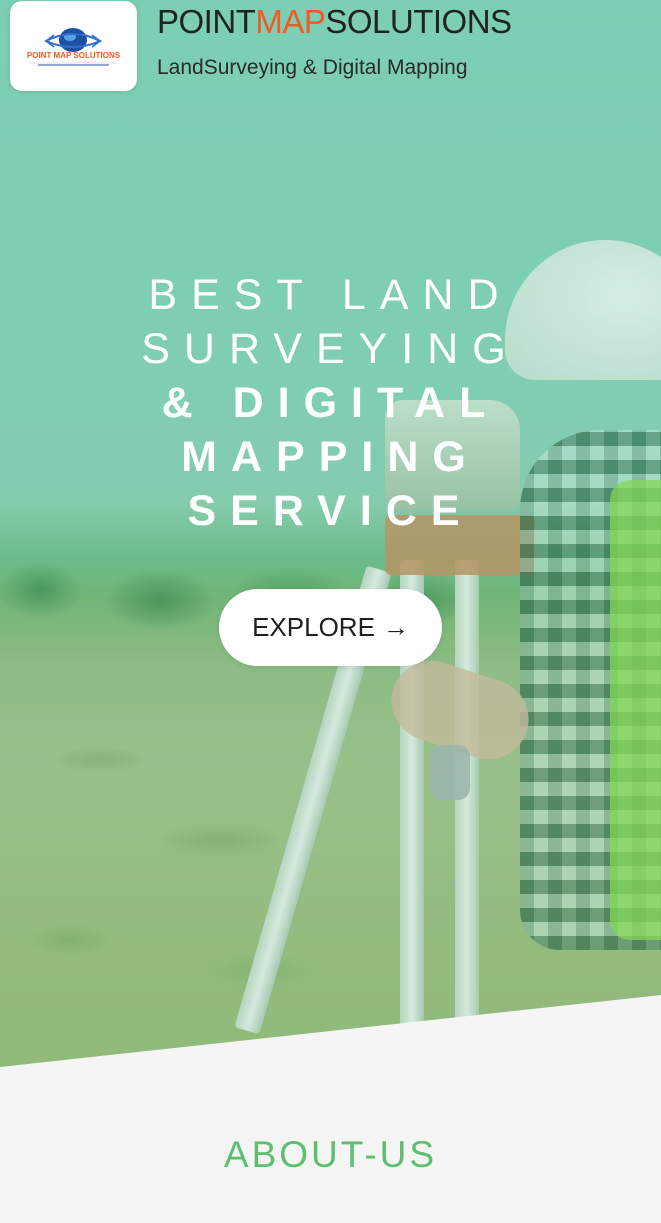  What do you see at coordinates (330, 511) in the screenshot?
I see `hero-title-line5: SERVICE` at bounding box center [330, 511].